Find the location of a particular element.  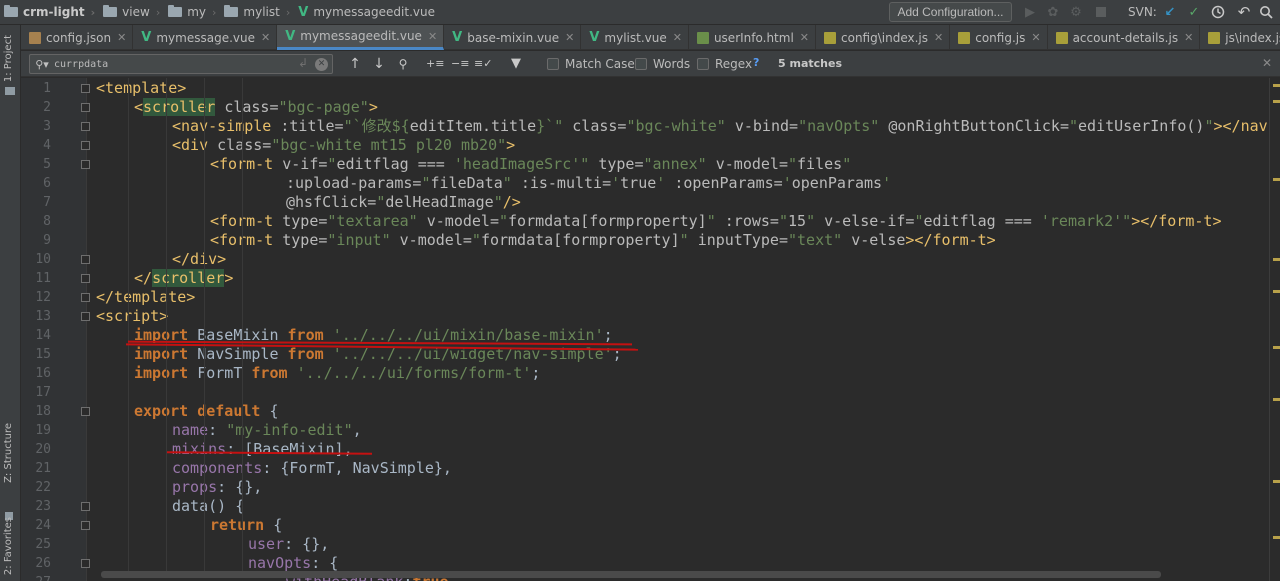

line-number: 5 is located at coordinates (36, 164).